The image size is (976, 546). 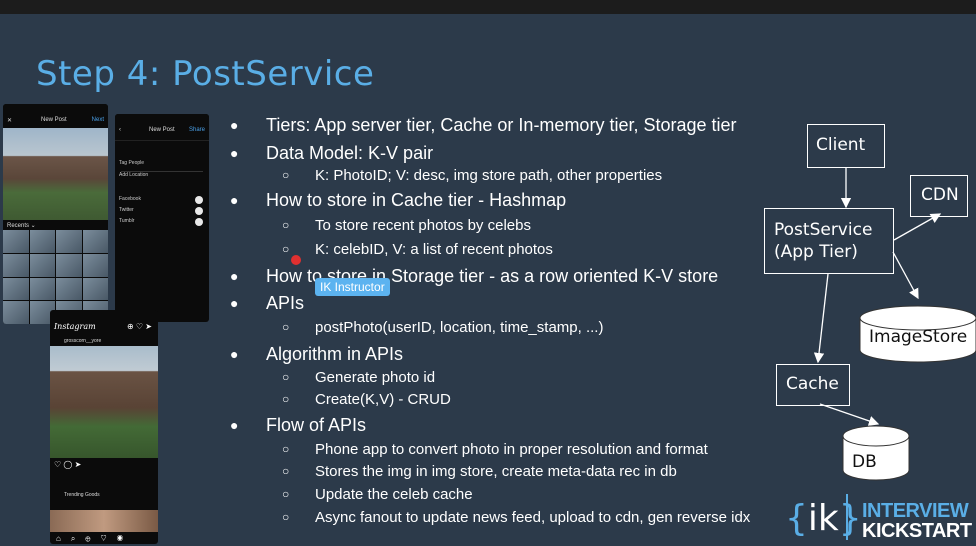 What do you see at coordinates (918, 337) in the screenshot?
I see `imagestore-label: ImageStore` at bounding box center [918, 337].